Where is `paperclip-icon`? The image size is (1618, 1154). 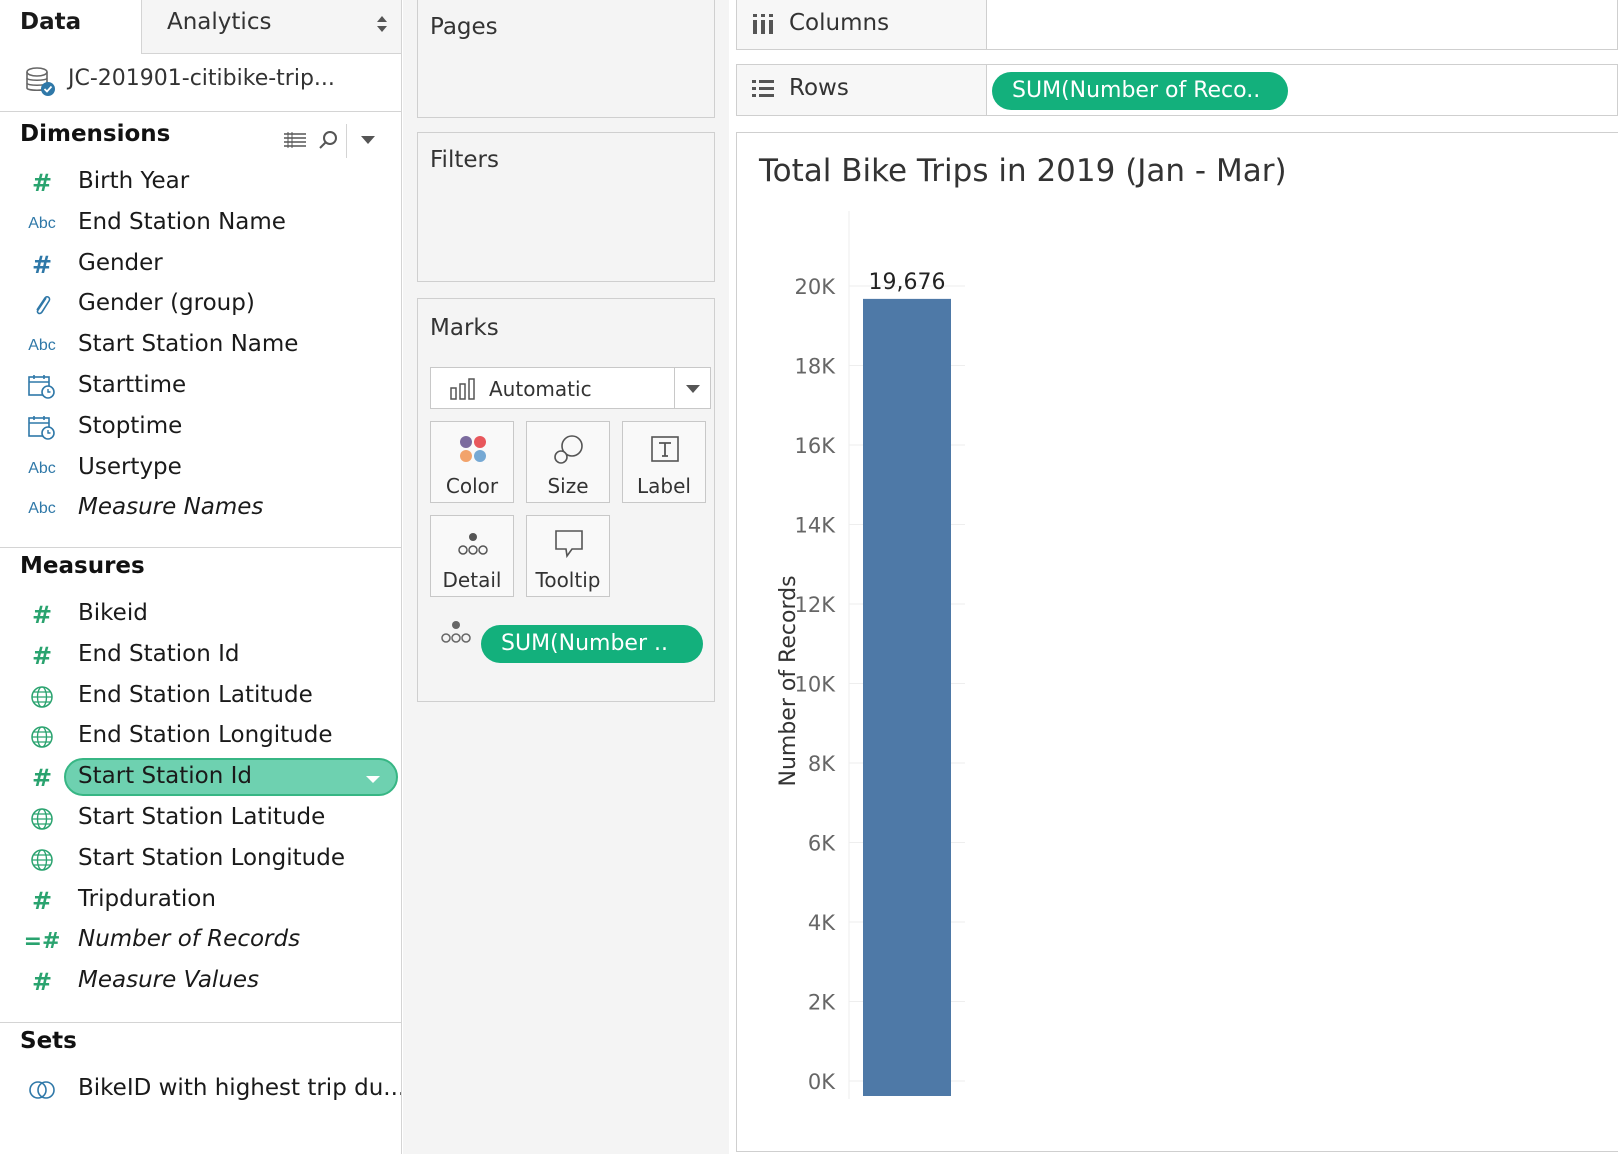 paperclip-icon is located at coordinates (43, 305).